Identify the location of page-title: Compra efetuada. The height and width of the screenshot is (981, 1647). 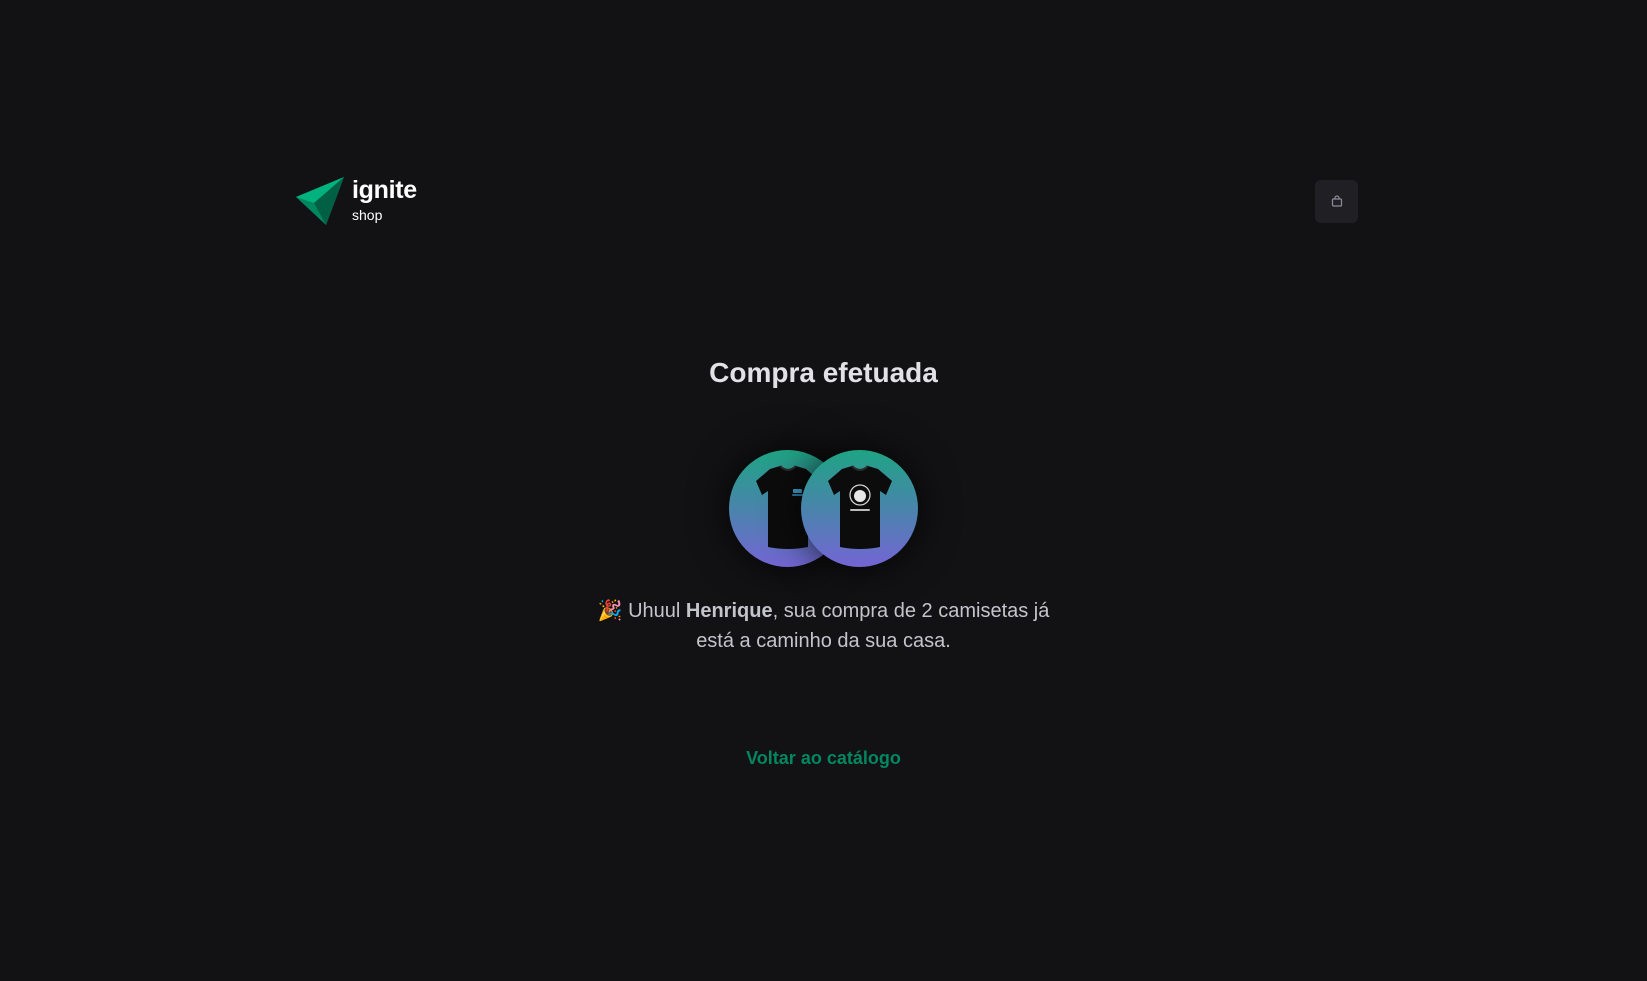
(823, 372).